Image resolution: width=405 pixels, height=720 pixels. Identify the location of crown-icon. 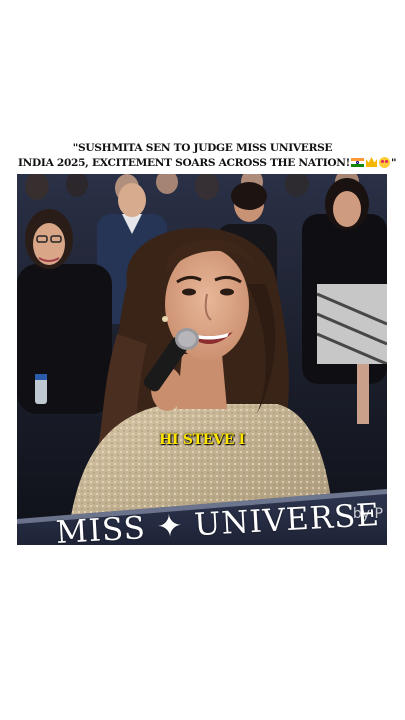
(372, 162).